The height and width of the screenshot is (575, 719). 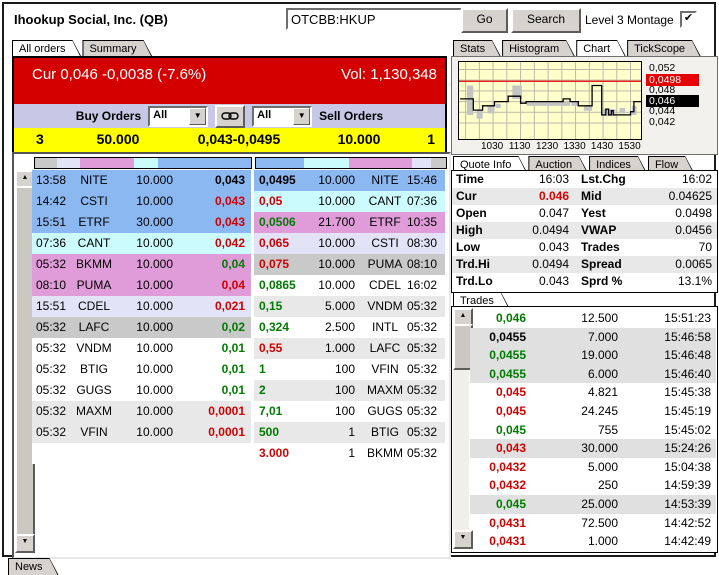 I want to click on trade-row: 0,0455 7.000 15:46:58, so click(x=593, y=337).